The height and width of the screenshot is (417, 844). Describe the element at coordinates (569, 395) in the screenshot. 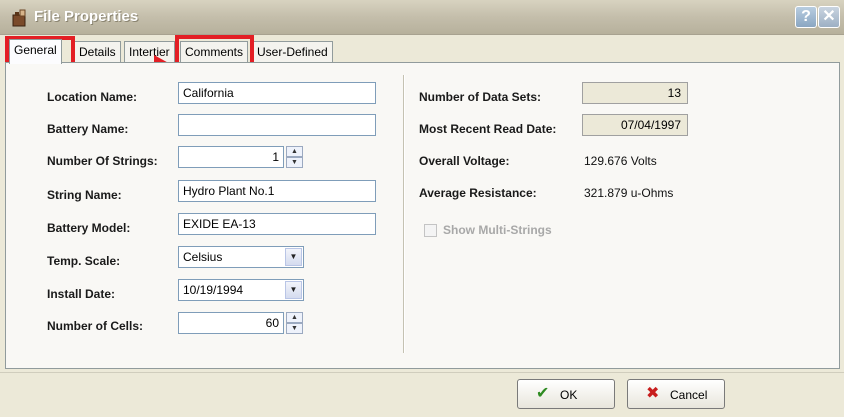

I see `ok-label: OK` at that location.